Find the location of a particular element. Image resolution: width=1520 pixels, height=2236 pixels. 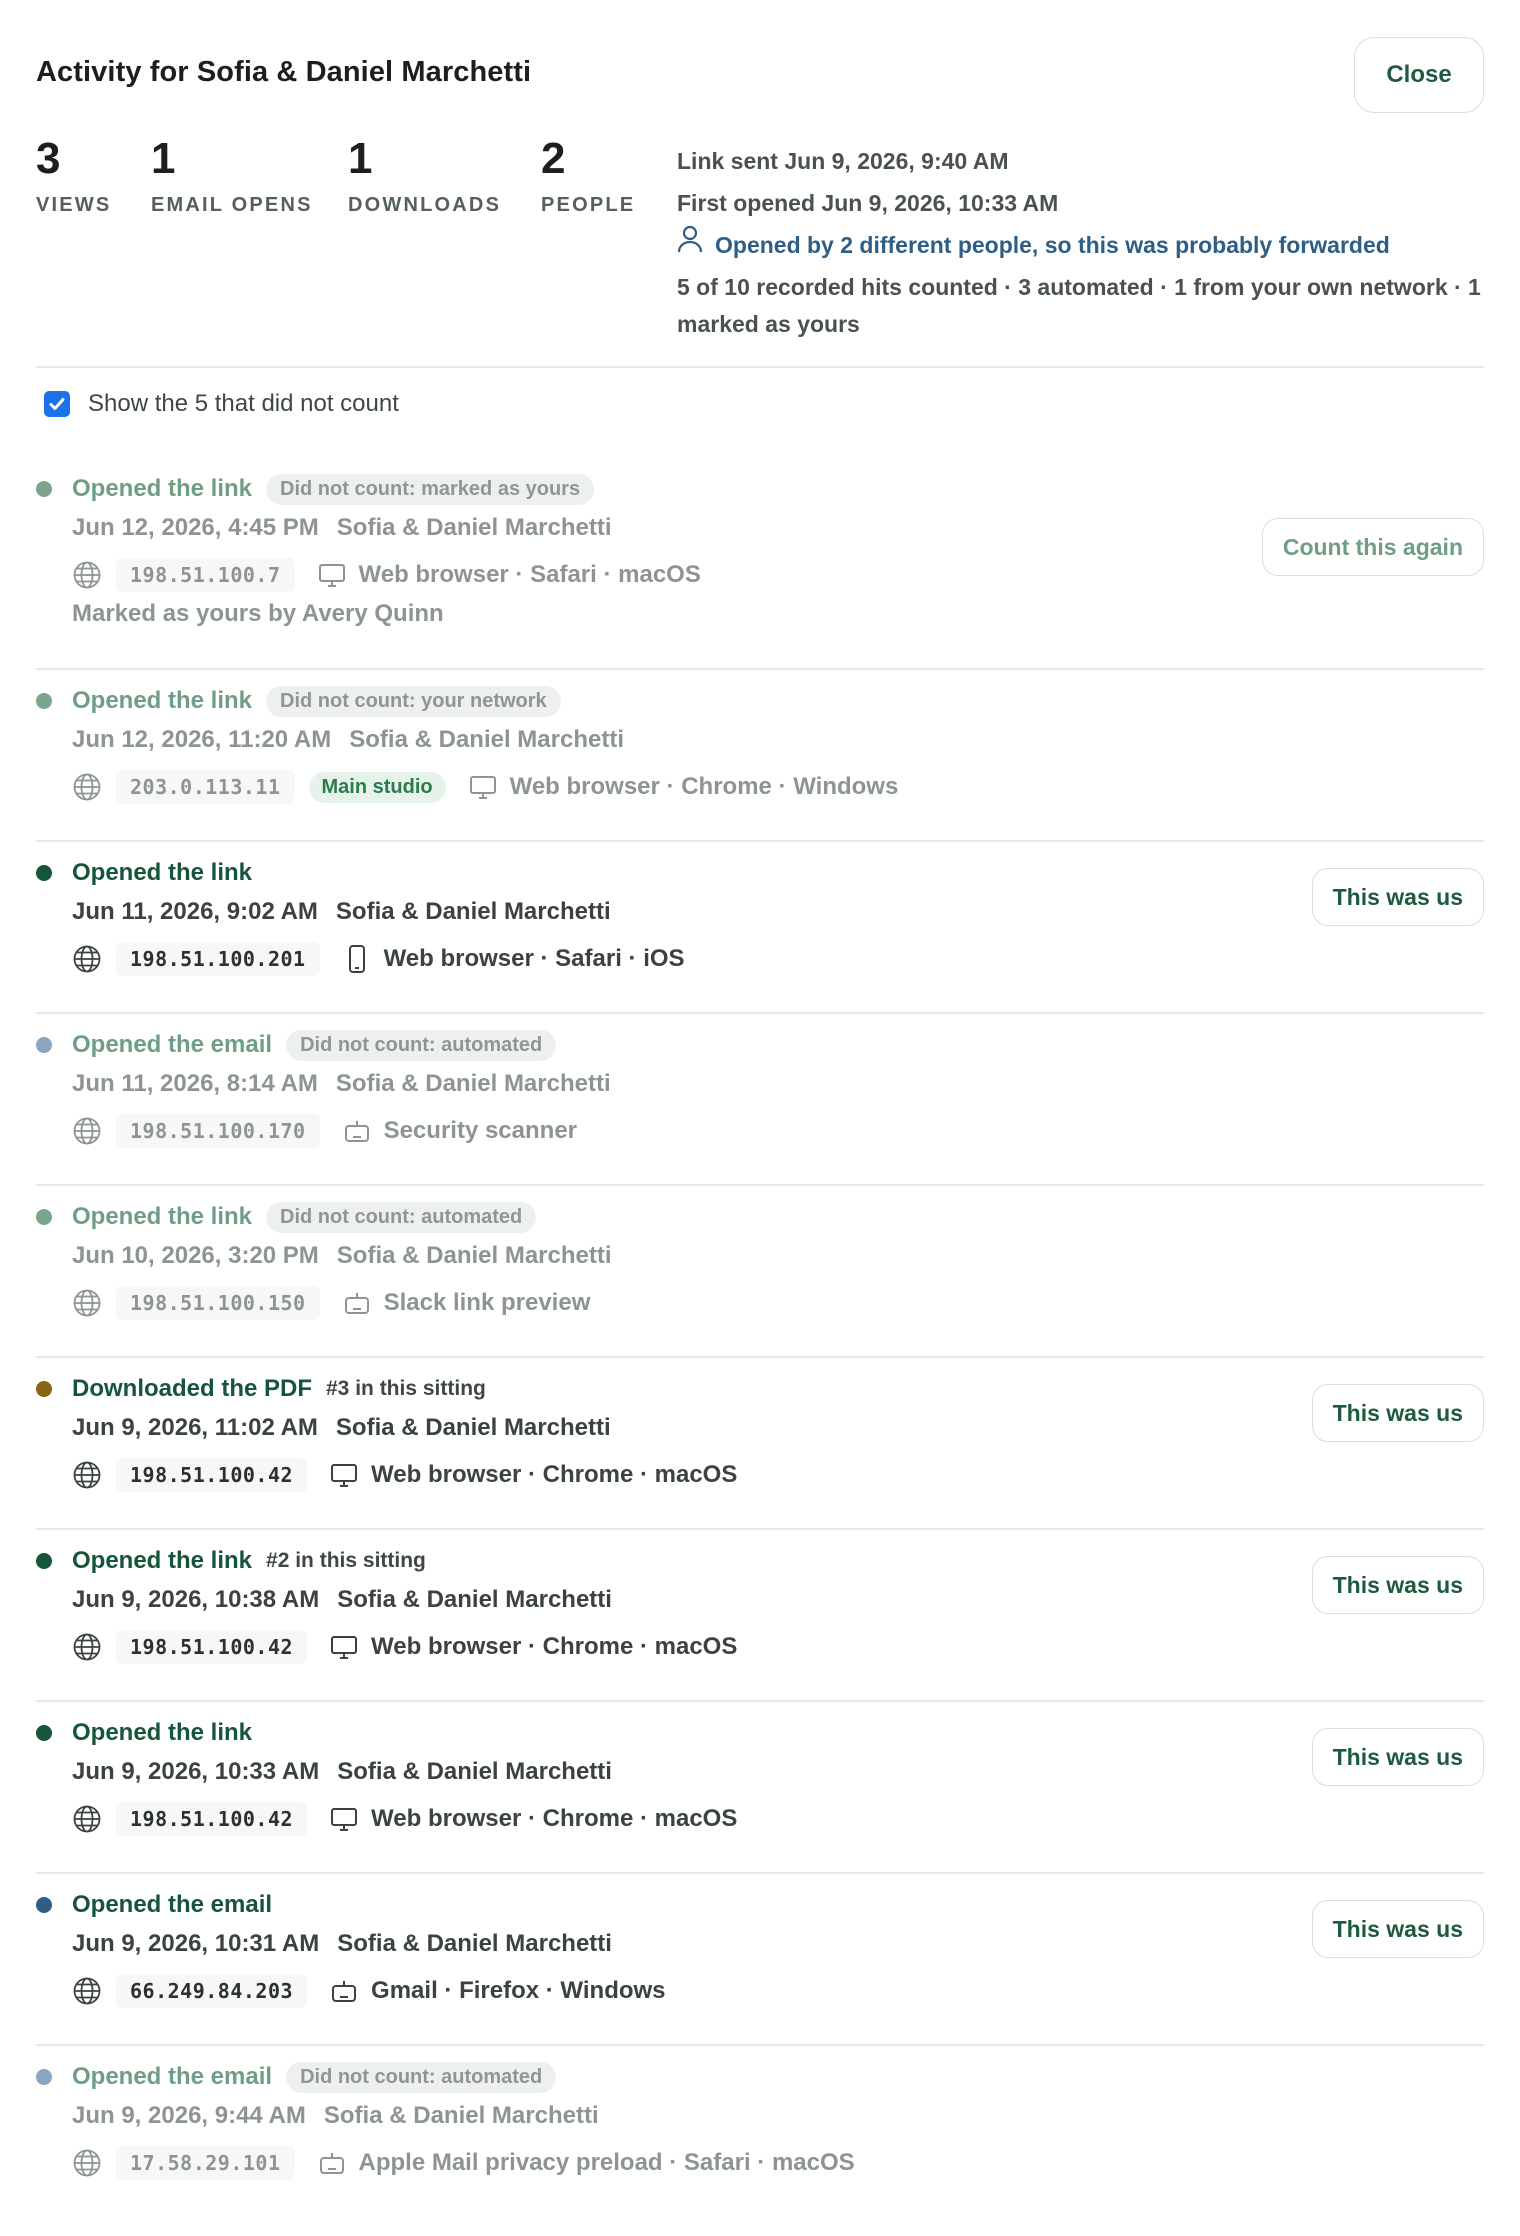

first-opened-text: First opened Jun 9, 2026, 10:33 AM is located at coordinates (868, 203).